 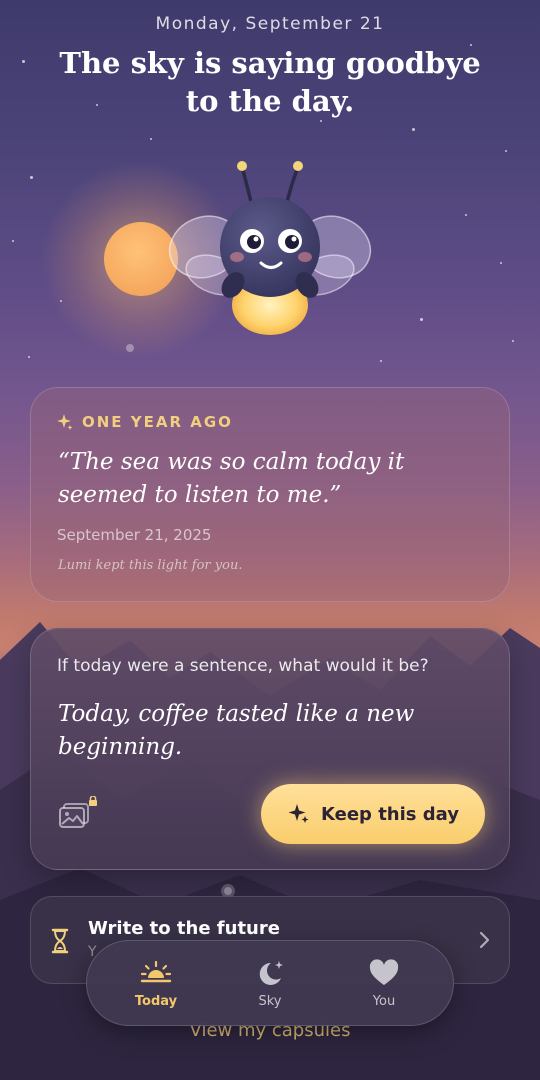 I want to click on memory-eyebrow: ONE YEAR AGO, so click(x=144, y=422).